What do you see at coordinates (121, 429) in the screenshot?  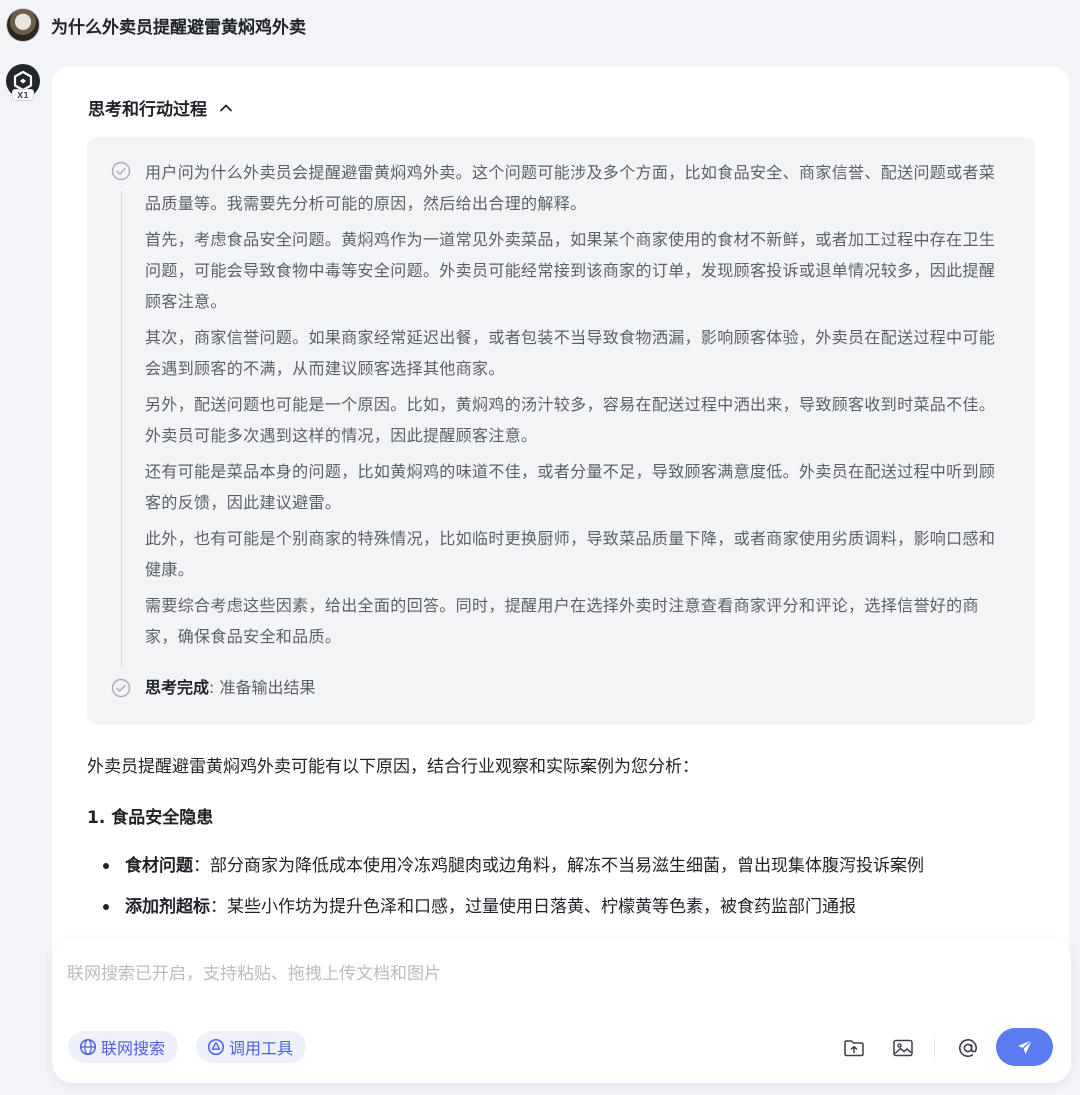 I see `timeline-line` at bounding box center [121, 429].